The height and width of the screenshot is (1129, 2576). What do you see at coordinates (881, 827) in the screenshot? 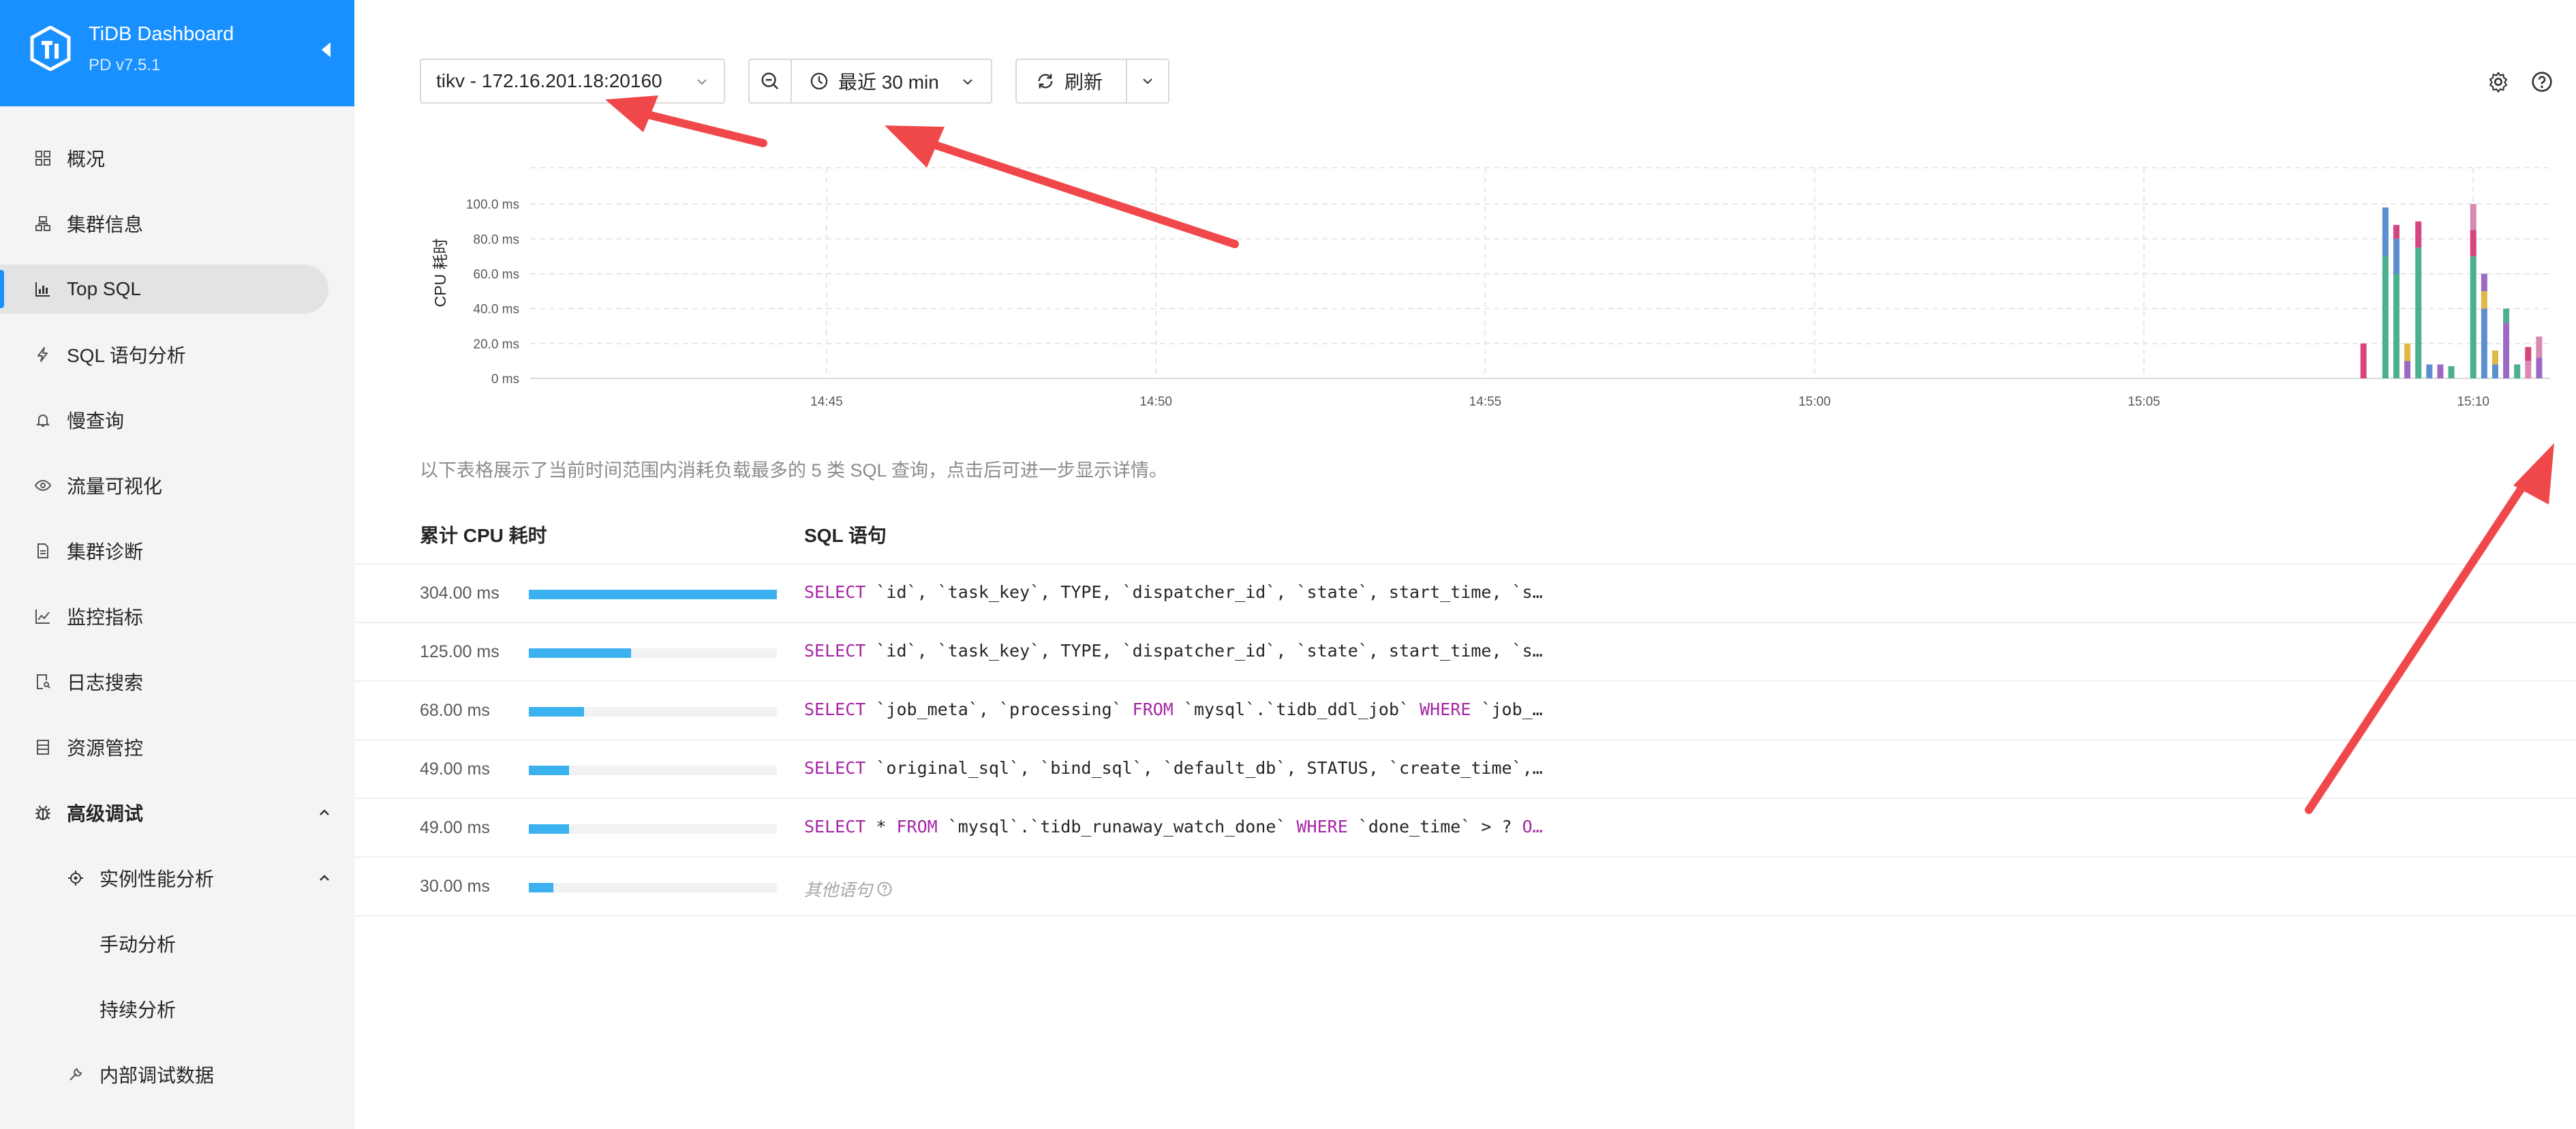
I see `sql-fragment: *` at bounding box center [881, 827].